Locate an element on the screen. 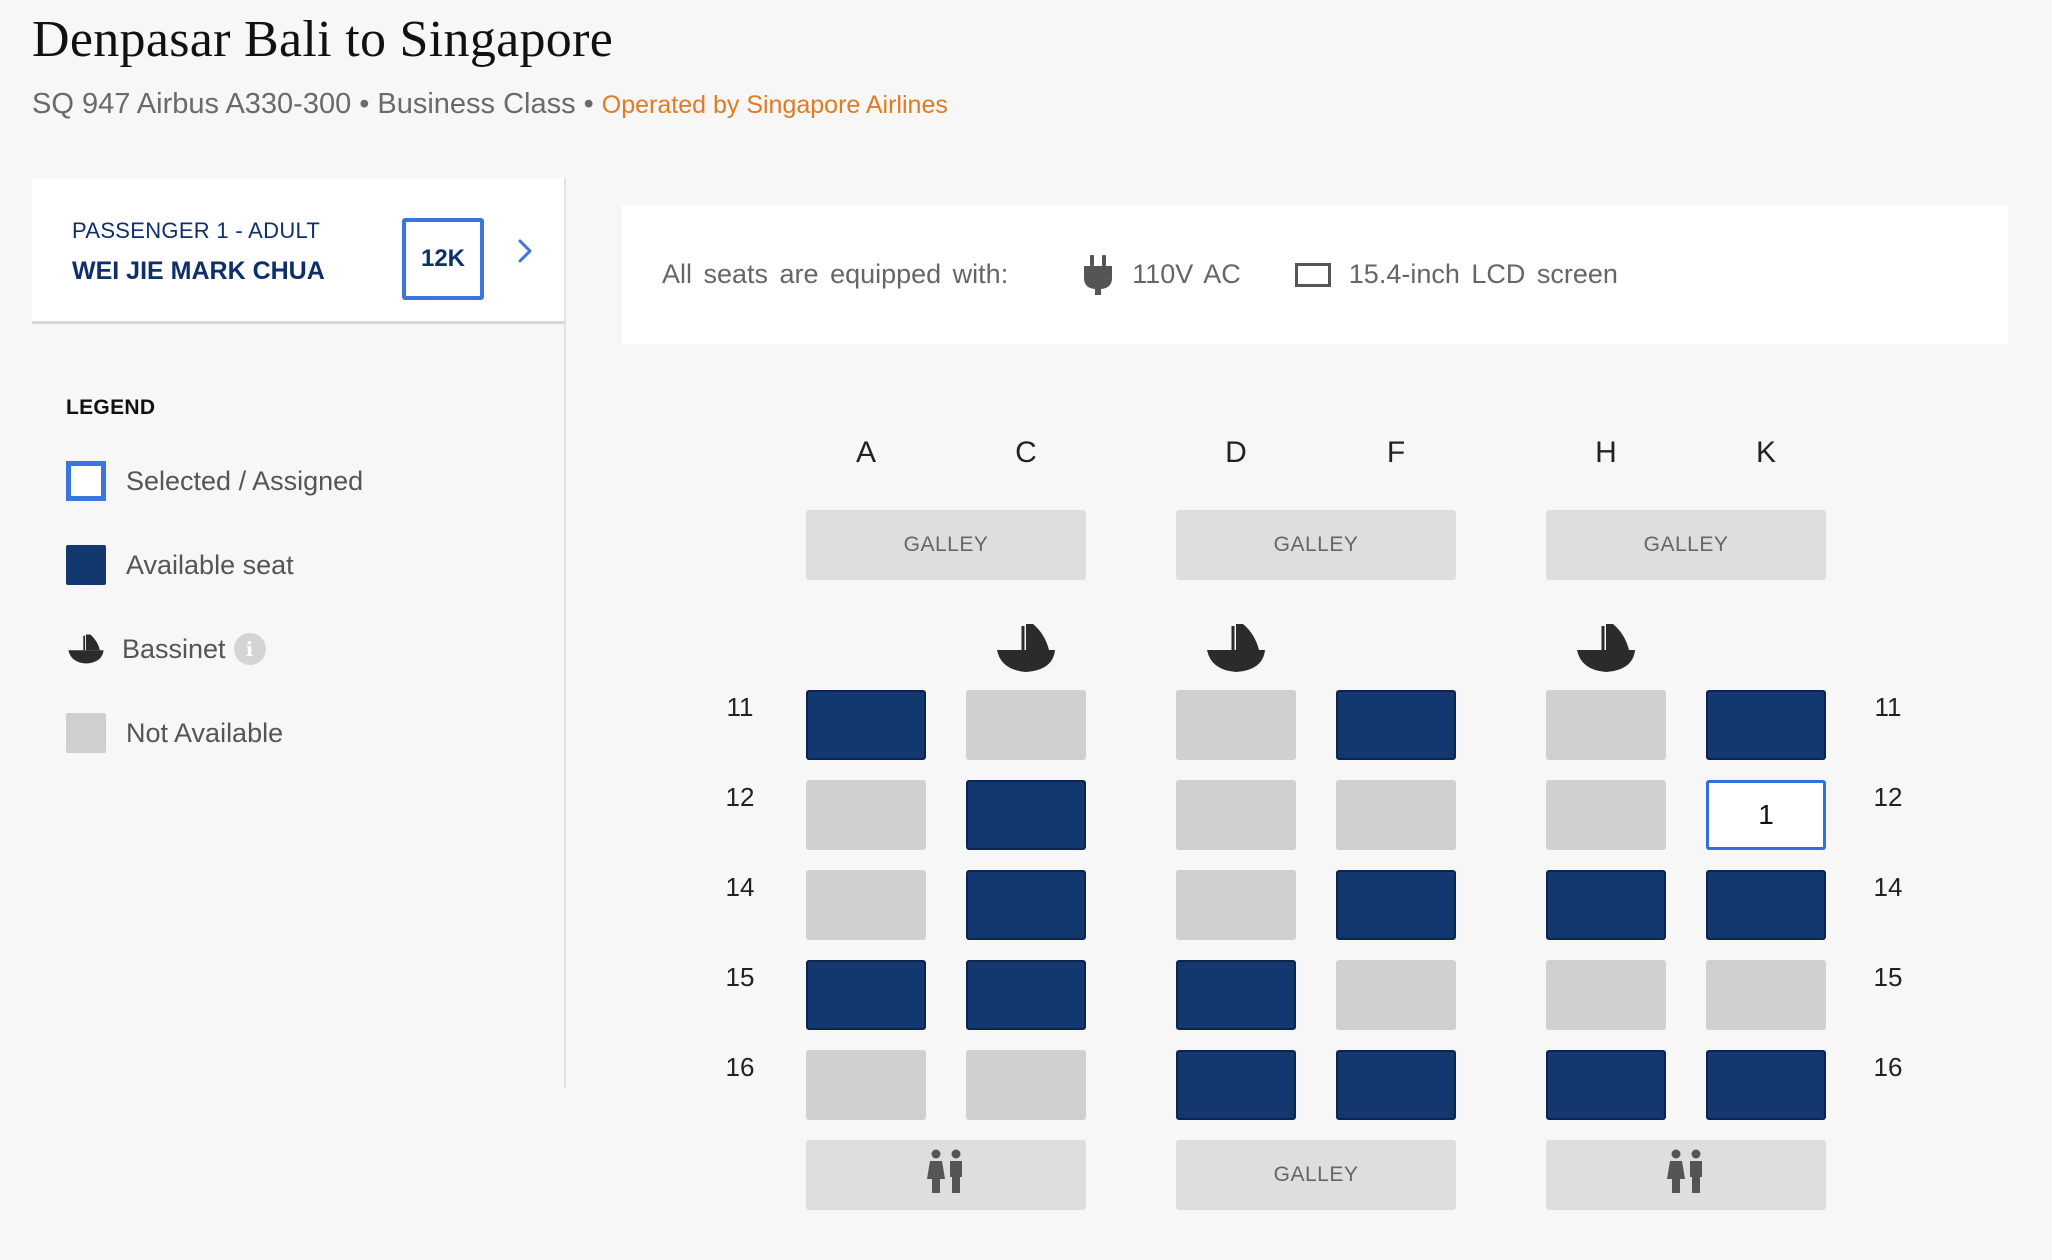  seat-15h is located at coordinates (1606, 995).